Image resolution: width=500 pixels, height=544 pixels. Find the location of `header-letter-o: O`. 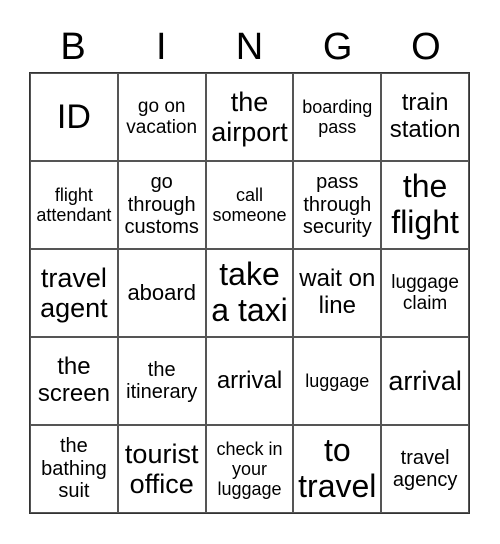

header-letter-o: O is located at coordinates (426, 47).